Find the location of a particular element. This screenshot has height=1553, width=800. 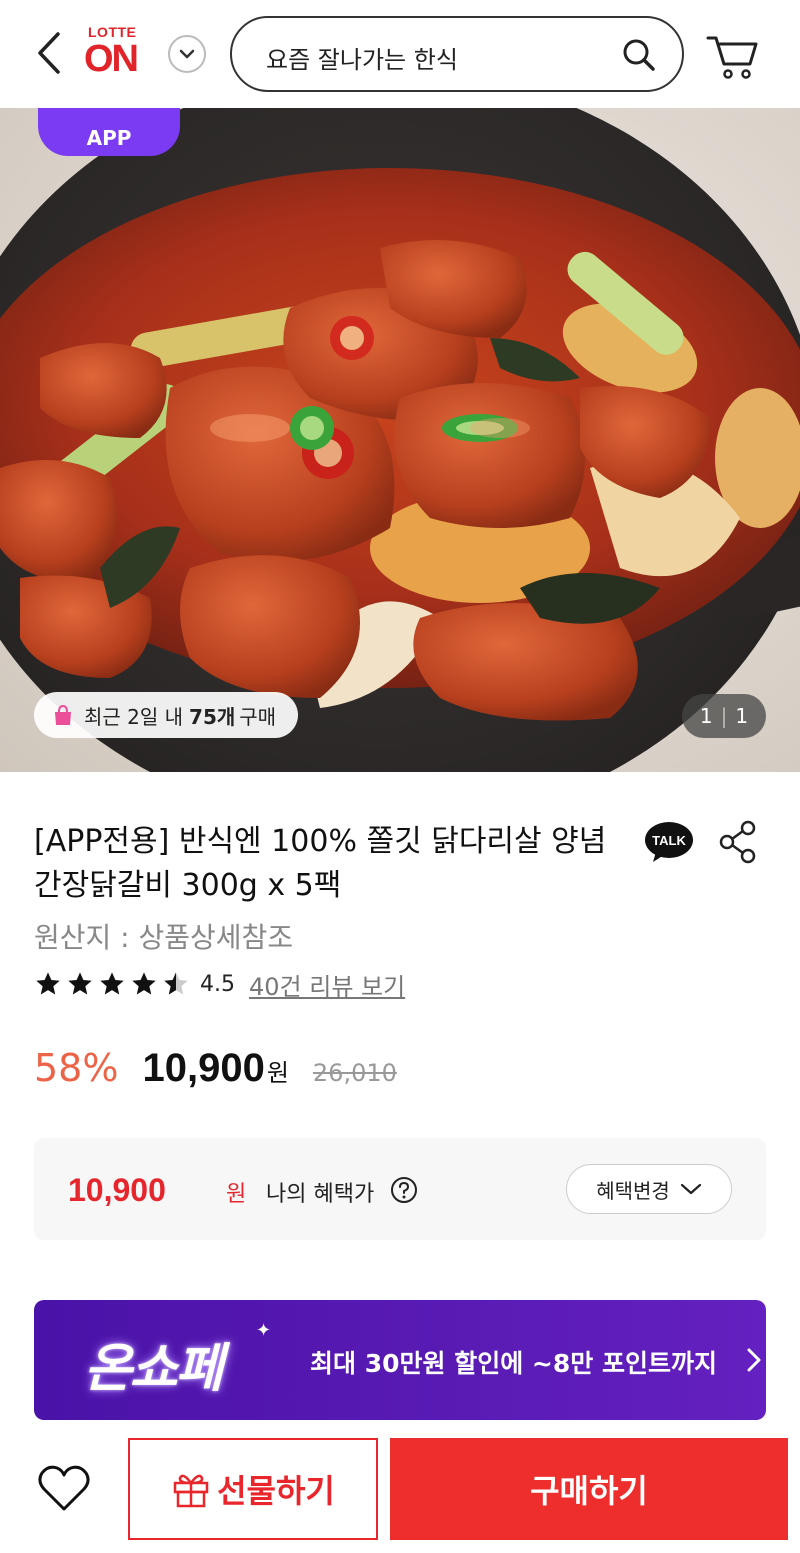

pager-current: 1 is located at coordinates (706, 716).